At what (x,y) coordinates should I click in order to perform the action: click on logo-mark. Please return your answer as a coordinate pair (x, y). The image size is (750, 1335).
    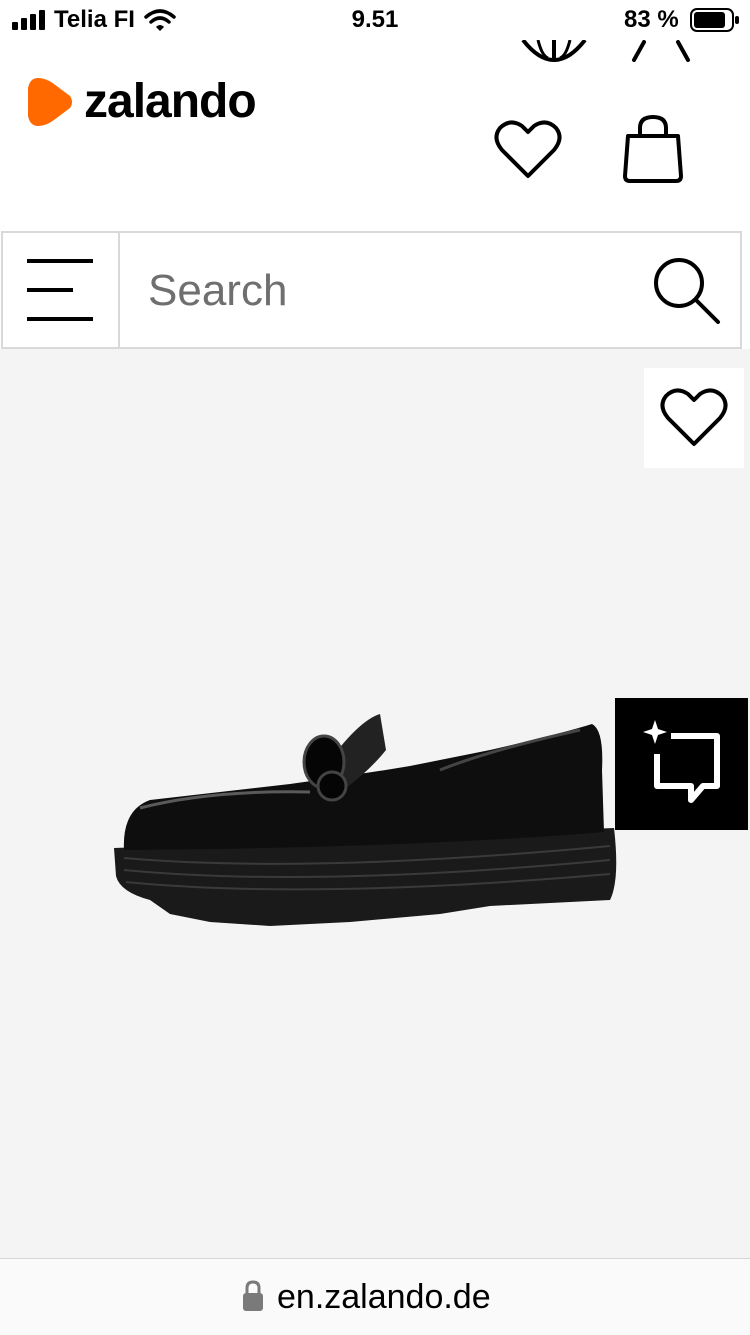
    Looking at the image, I should click on (50, 102).